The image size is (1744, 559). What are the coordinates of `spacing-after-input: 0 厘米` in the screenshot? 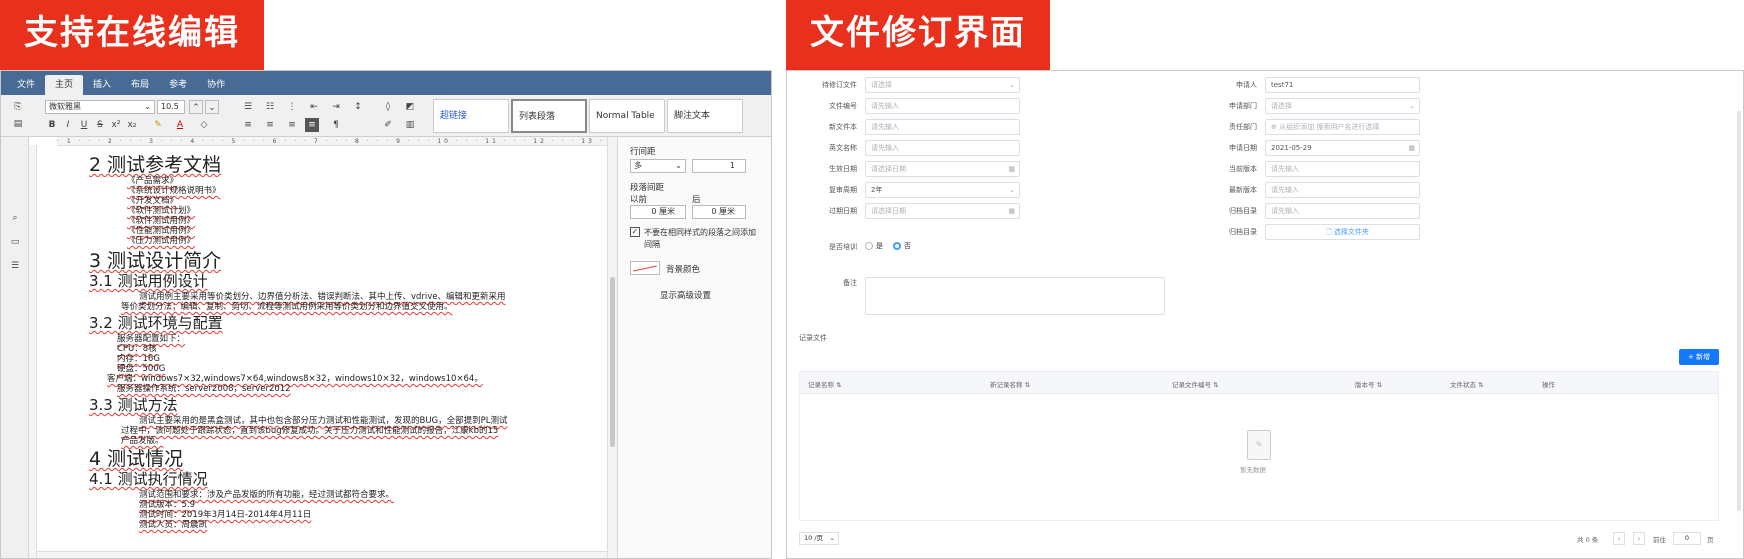 It's located at (719, 212).